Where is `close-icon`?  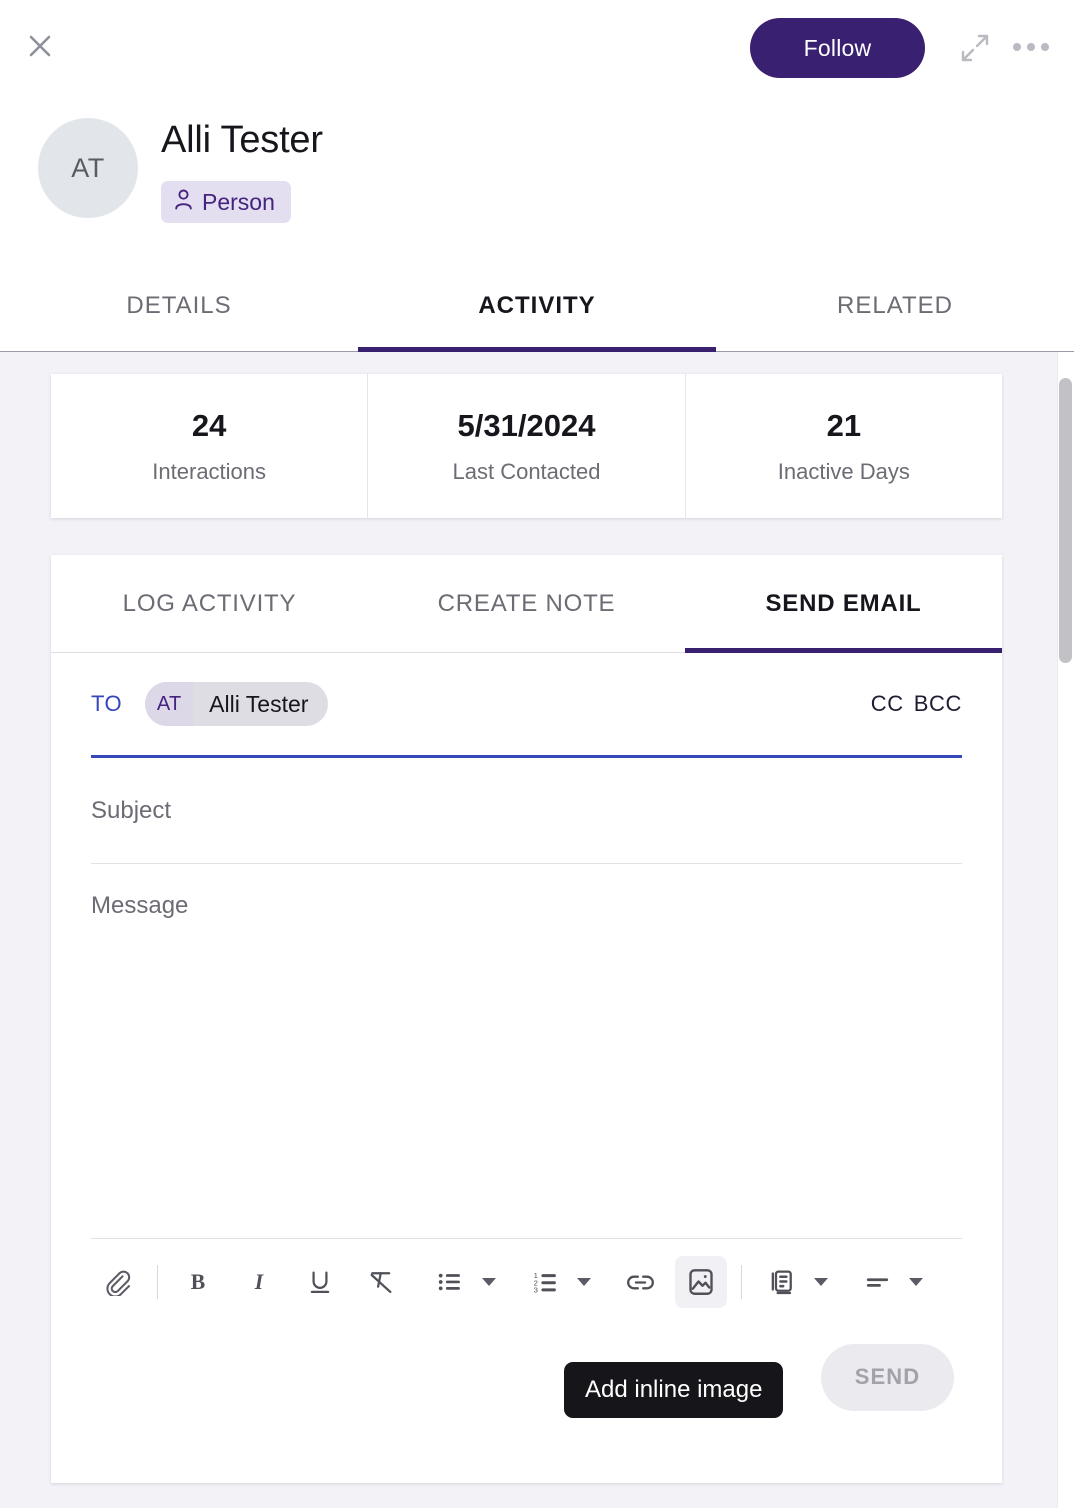 close-icon is located at coordinates (40, 46).